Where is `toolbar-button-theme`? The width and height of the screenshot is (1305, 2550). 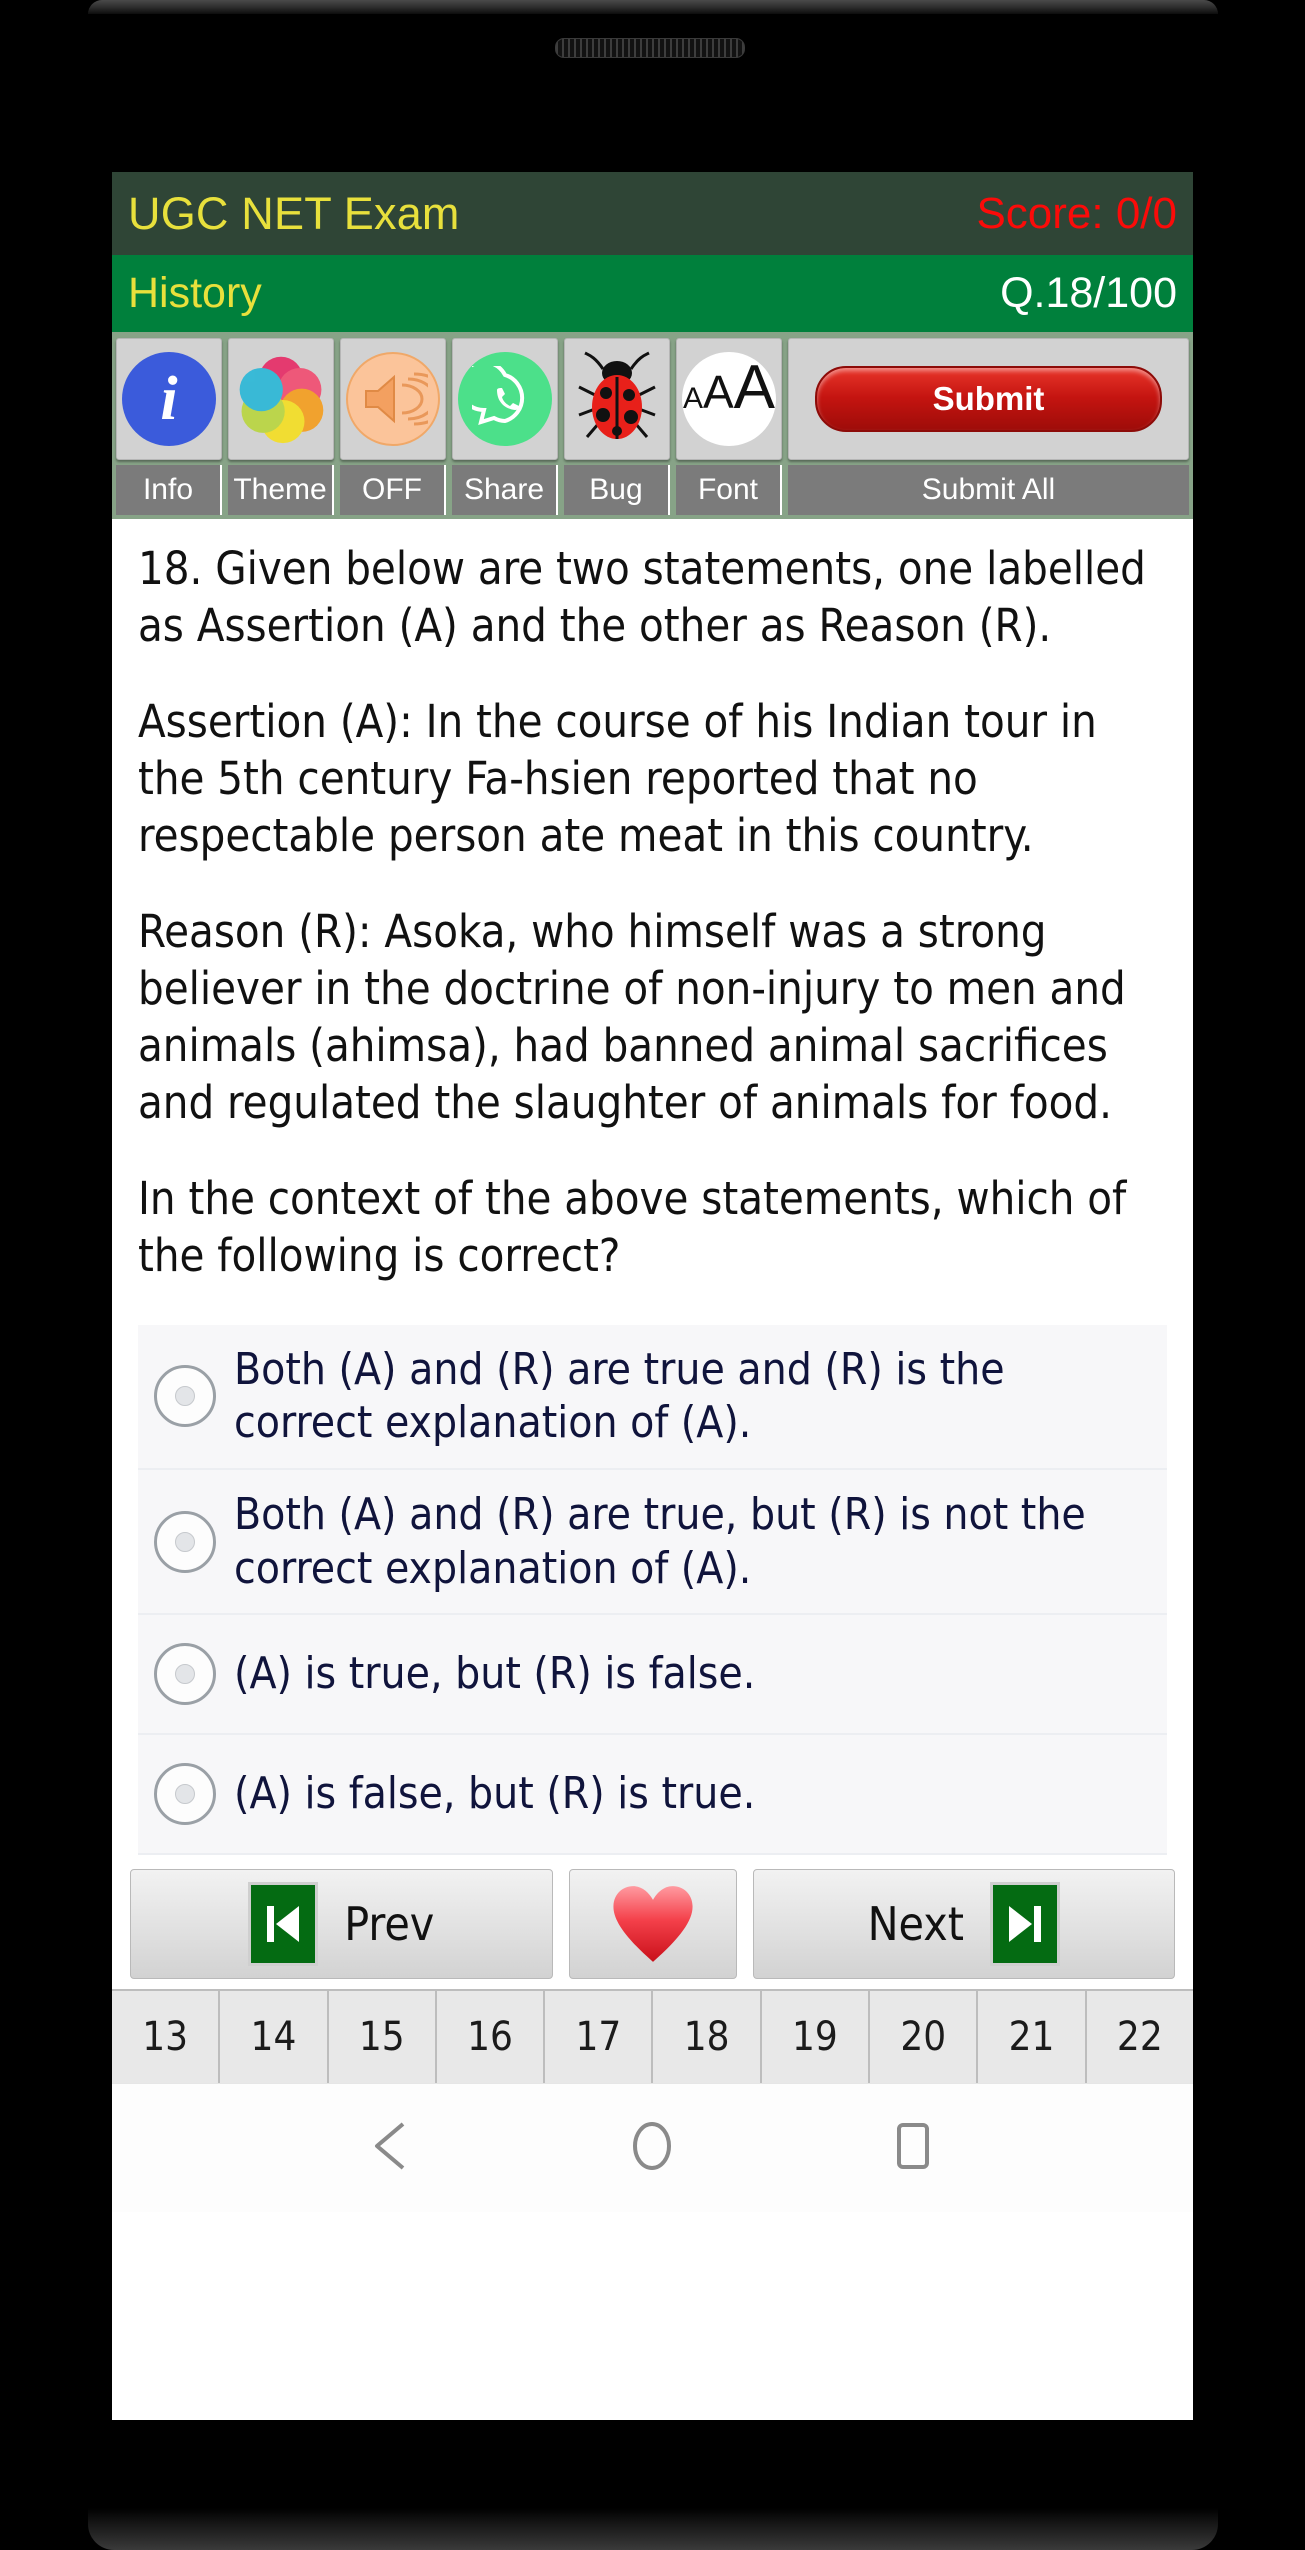 toolbar-button-theme is located at coordinates (281, 399).